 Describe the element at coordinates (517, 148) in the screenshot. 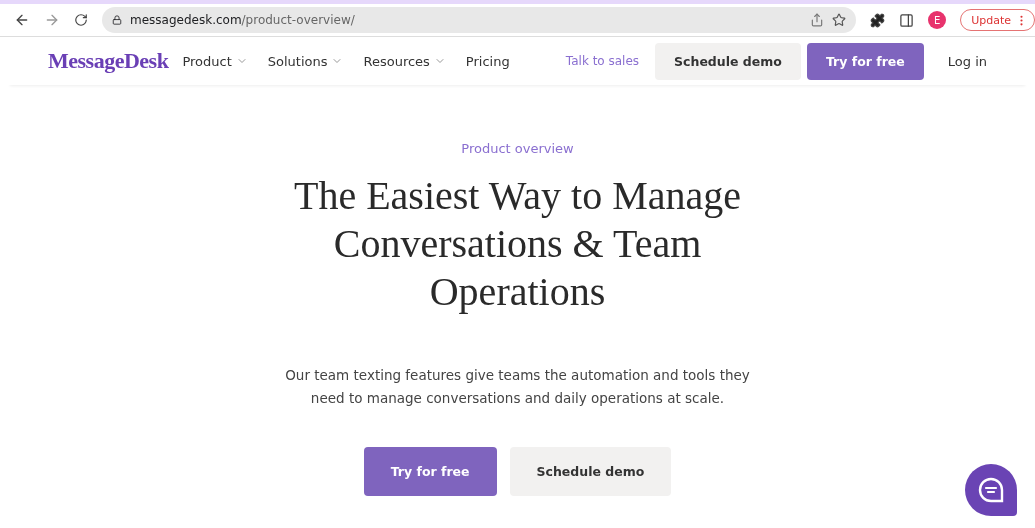

I see `eyebrow-text: Product overview` at that location.